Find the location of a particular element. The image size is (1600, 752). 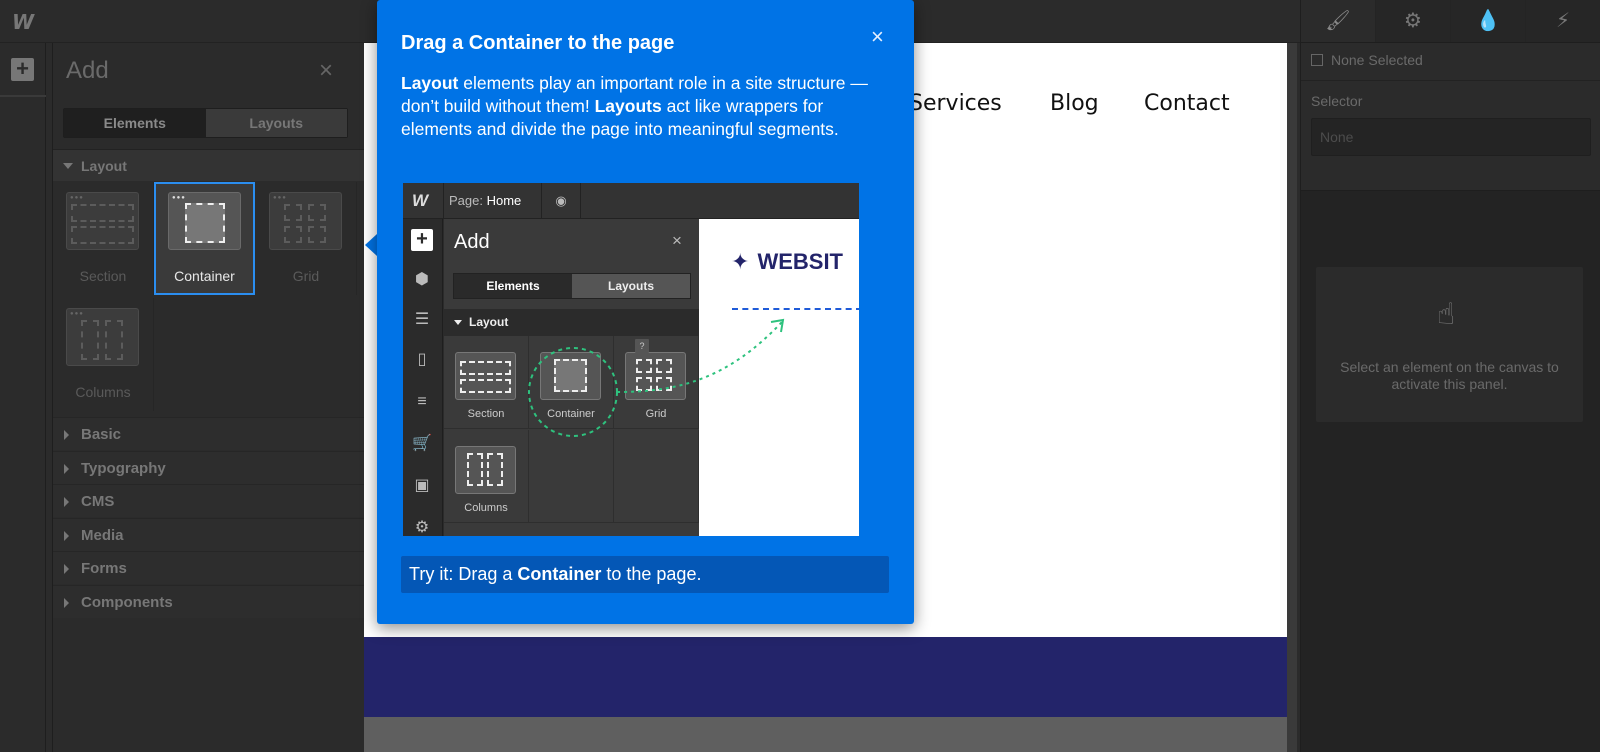

layout-item-columns: ●●● Columns is located at coordinates (103, 354).